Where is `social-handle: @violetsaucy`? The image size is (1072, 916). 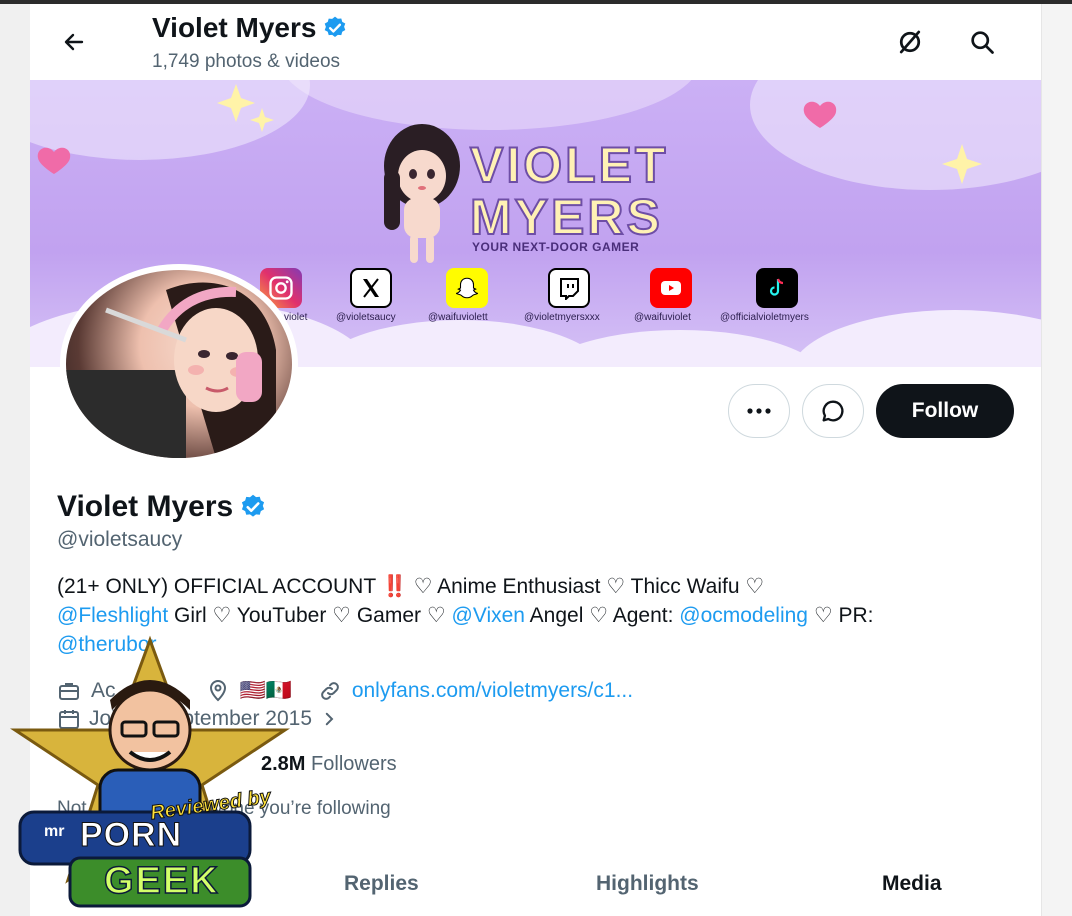 social-handle: @violetsaucy is located at coordinates (366, 317).